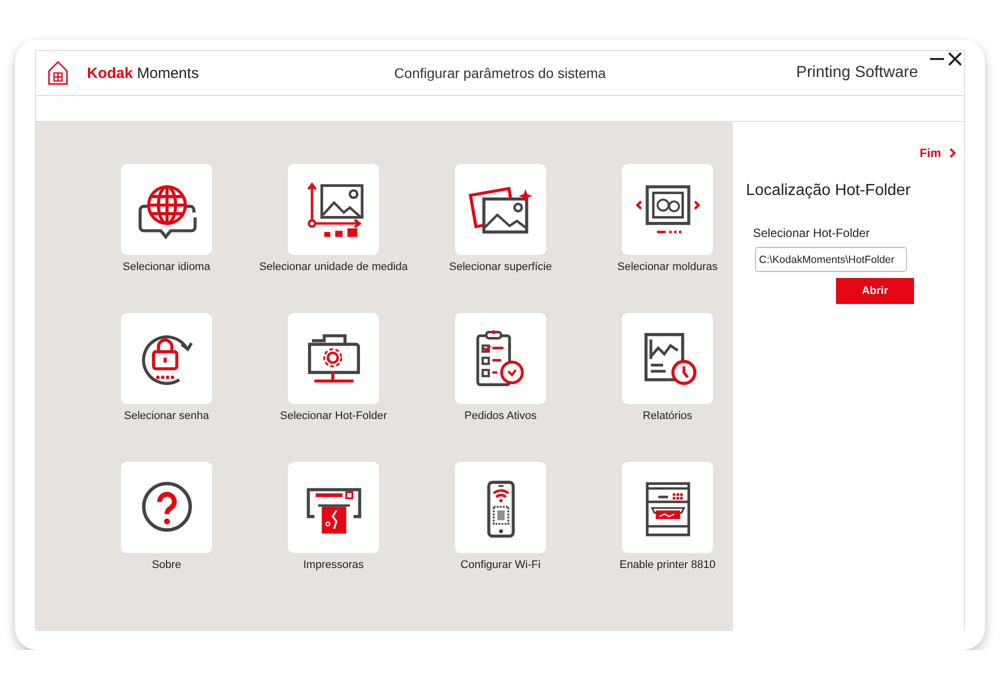 The width and height of the screenshot is (1000, 678). I want to click on home-icon, so click(58, 73).